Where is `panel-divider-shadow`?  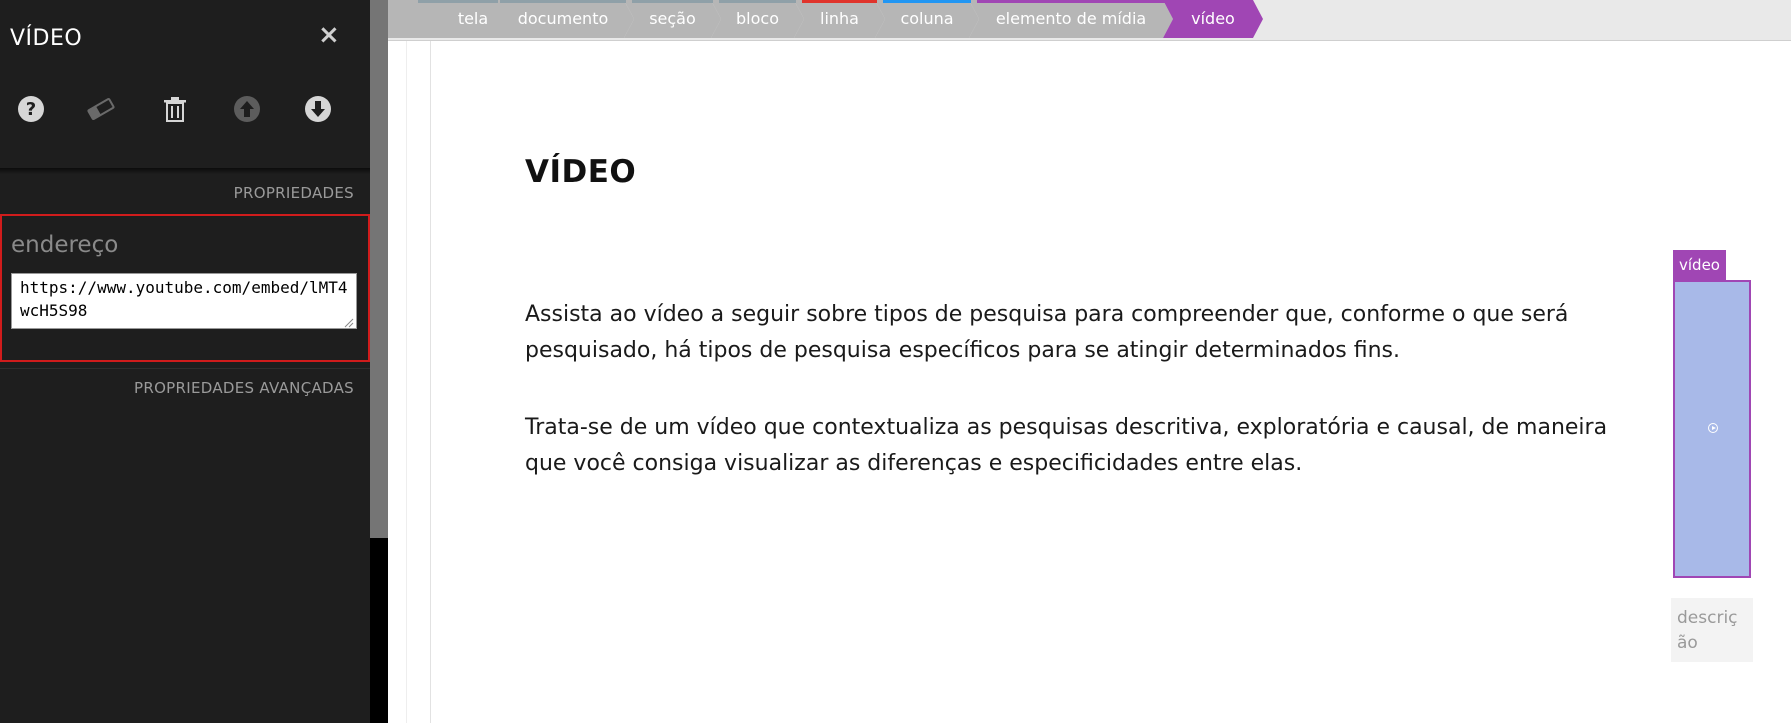
panel-divider-shadow is located at coordinates (185, 171).